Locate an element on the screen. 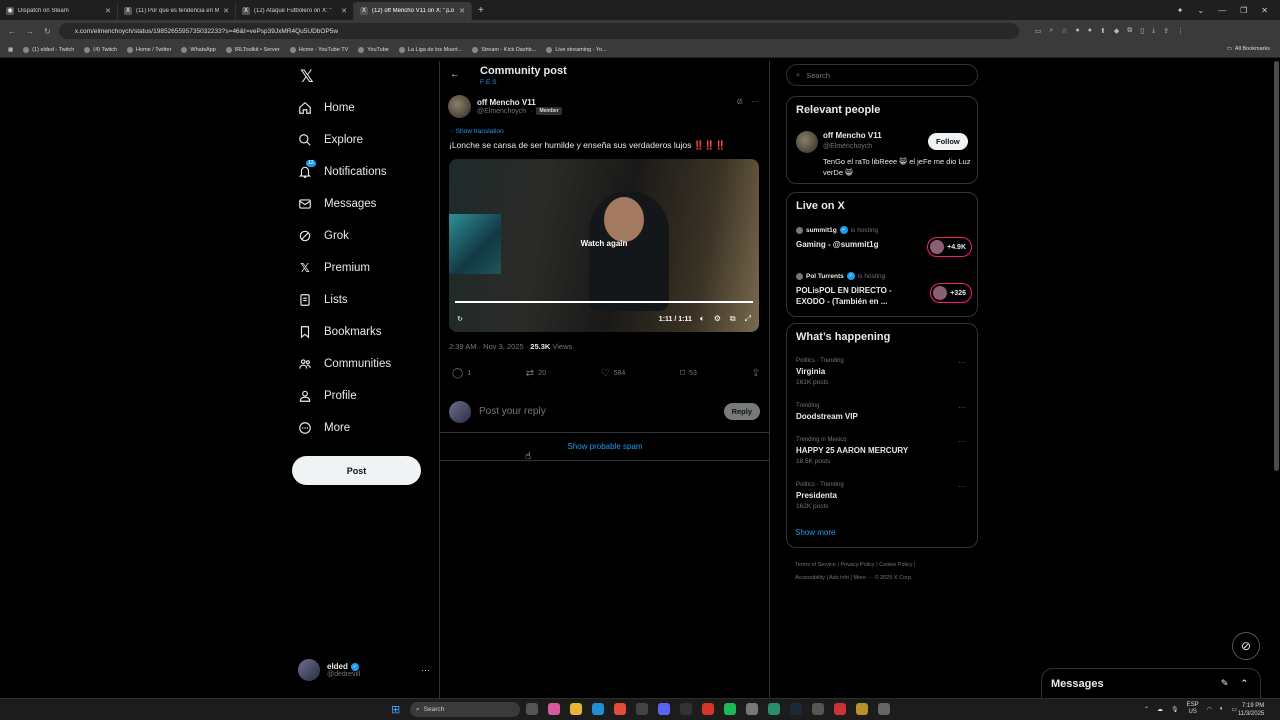  extension-icon: ● is located at coordinates (1090, 31).